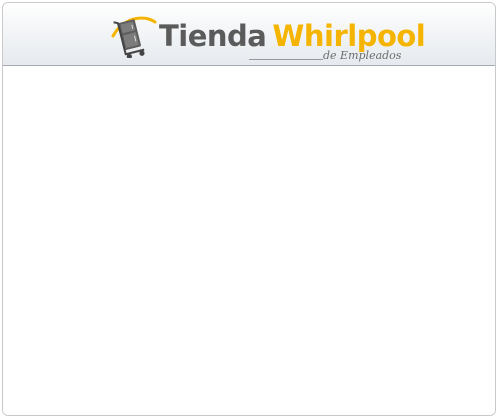  I want to click on tienda-whirlpool-logo: Tienda Whirlpool de Empleados, so click(267, 39).